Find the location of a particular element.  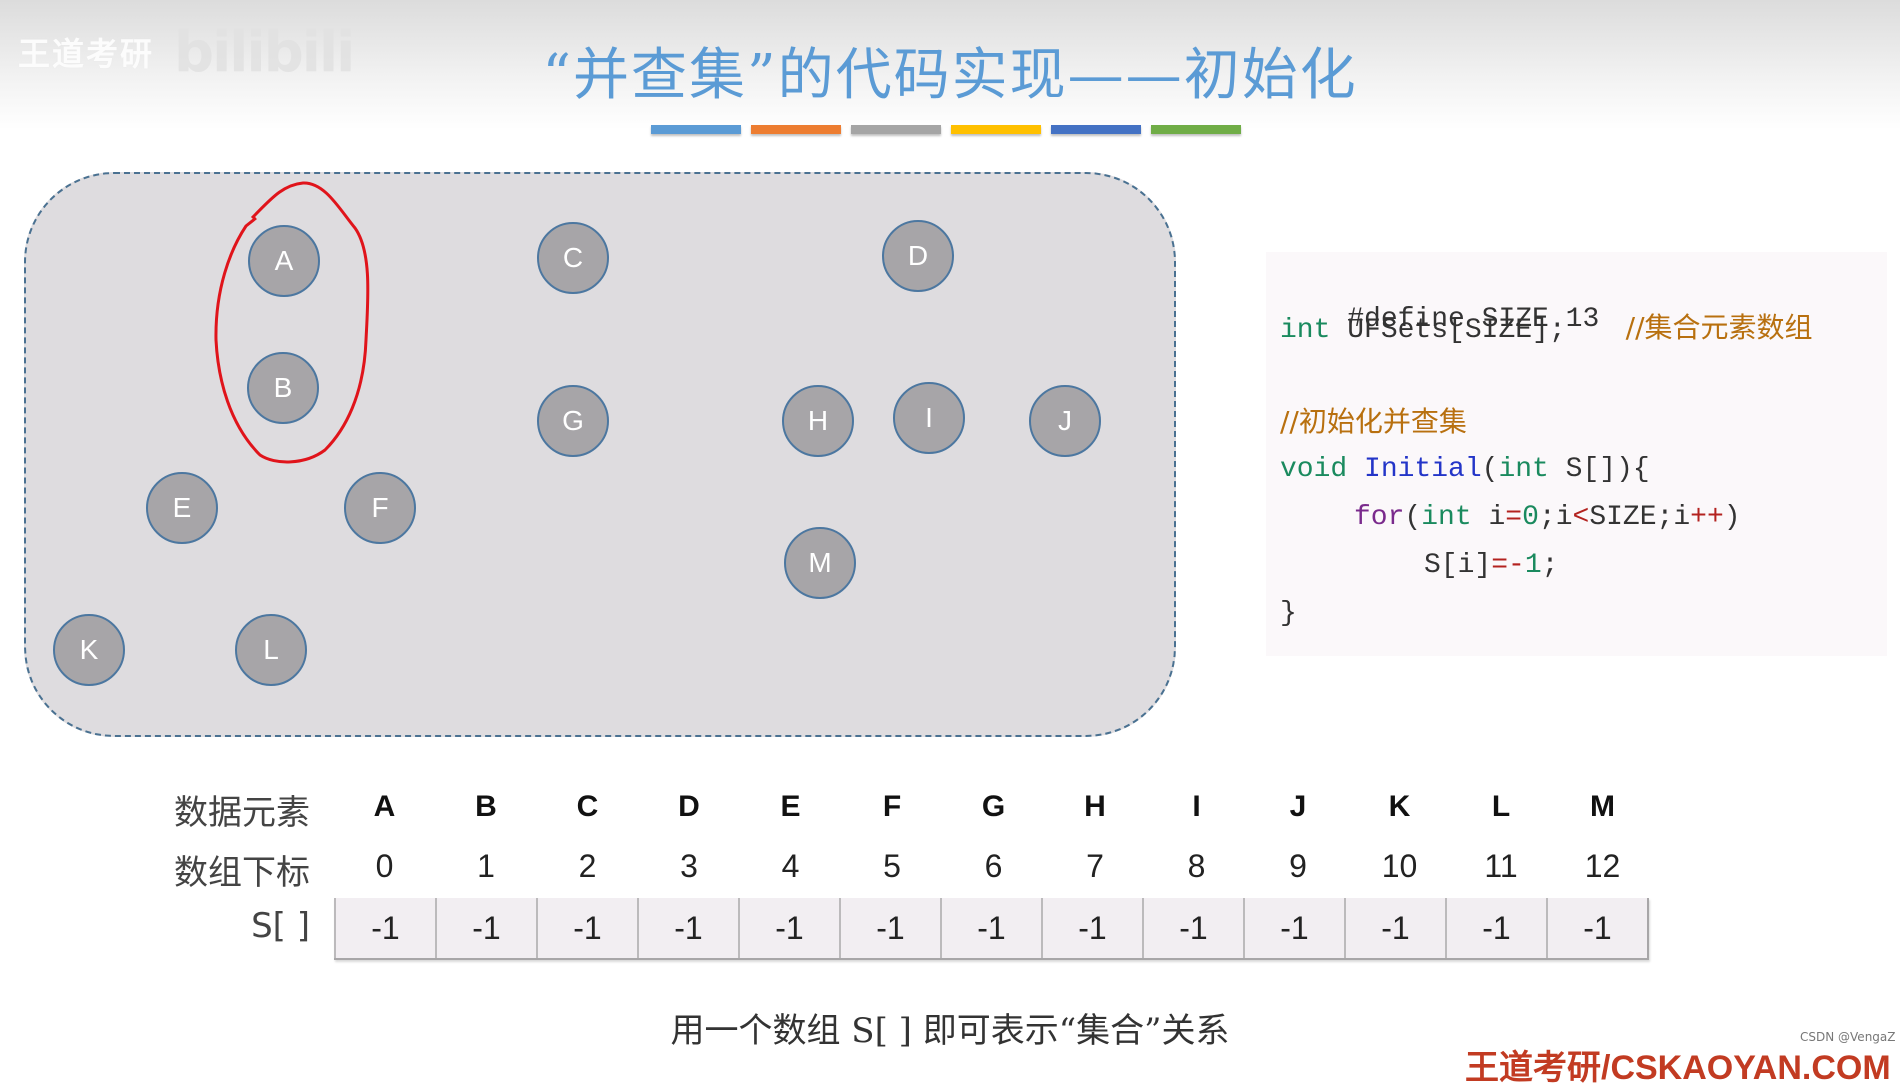

index-cell: 6 is located at coordinates (993, 866).